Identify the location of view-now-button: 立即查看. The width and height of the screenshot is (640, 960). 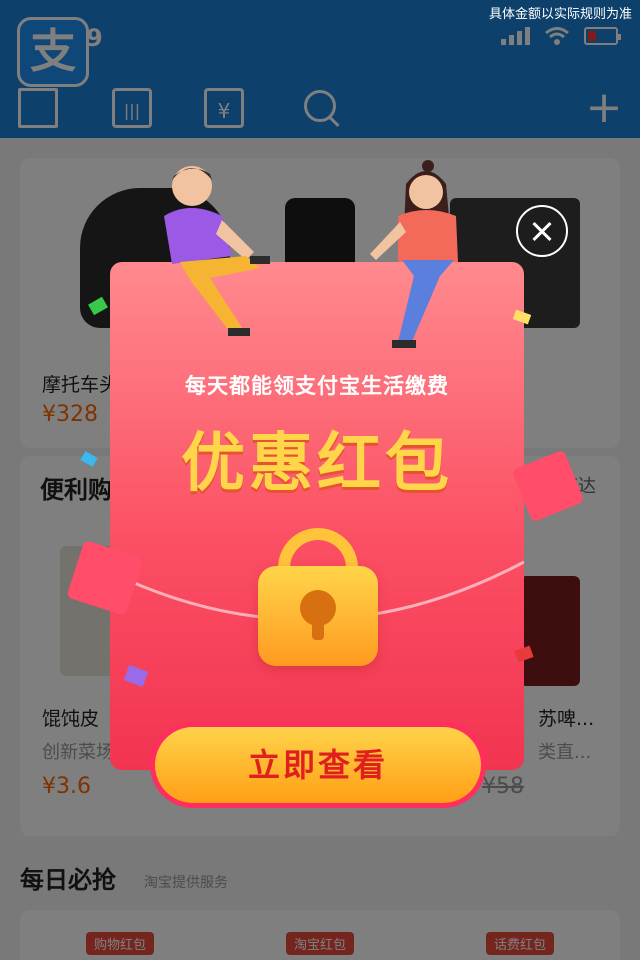
(318, 765).